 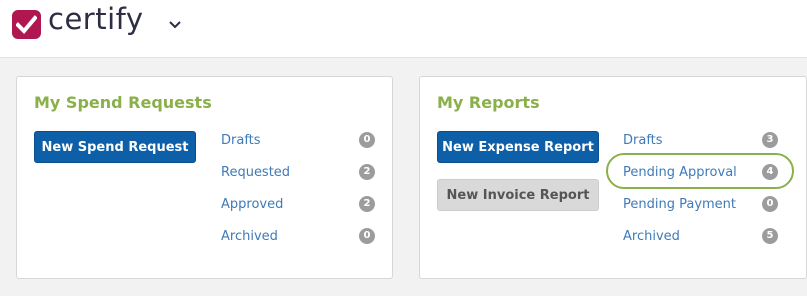 I want to click on new-expense-report-button: New Expense Report, so click(x=518, y=147).